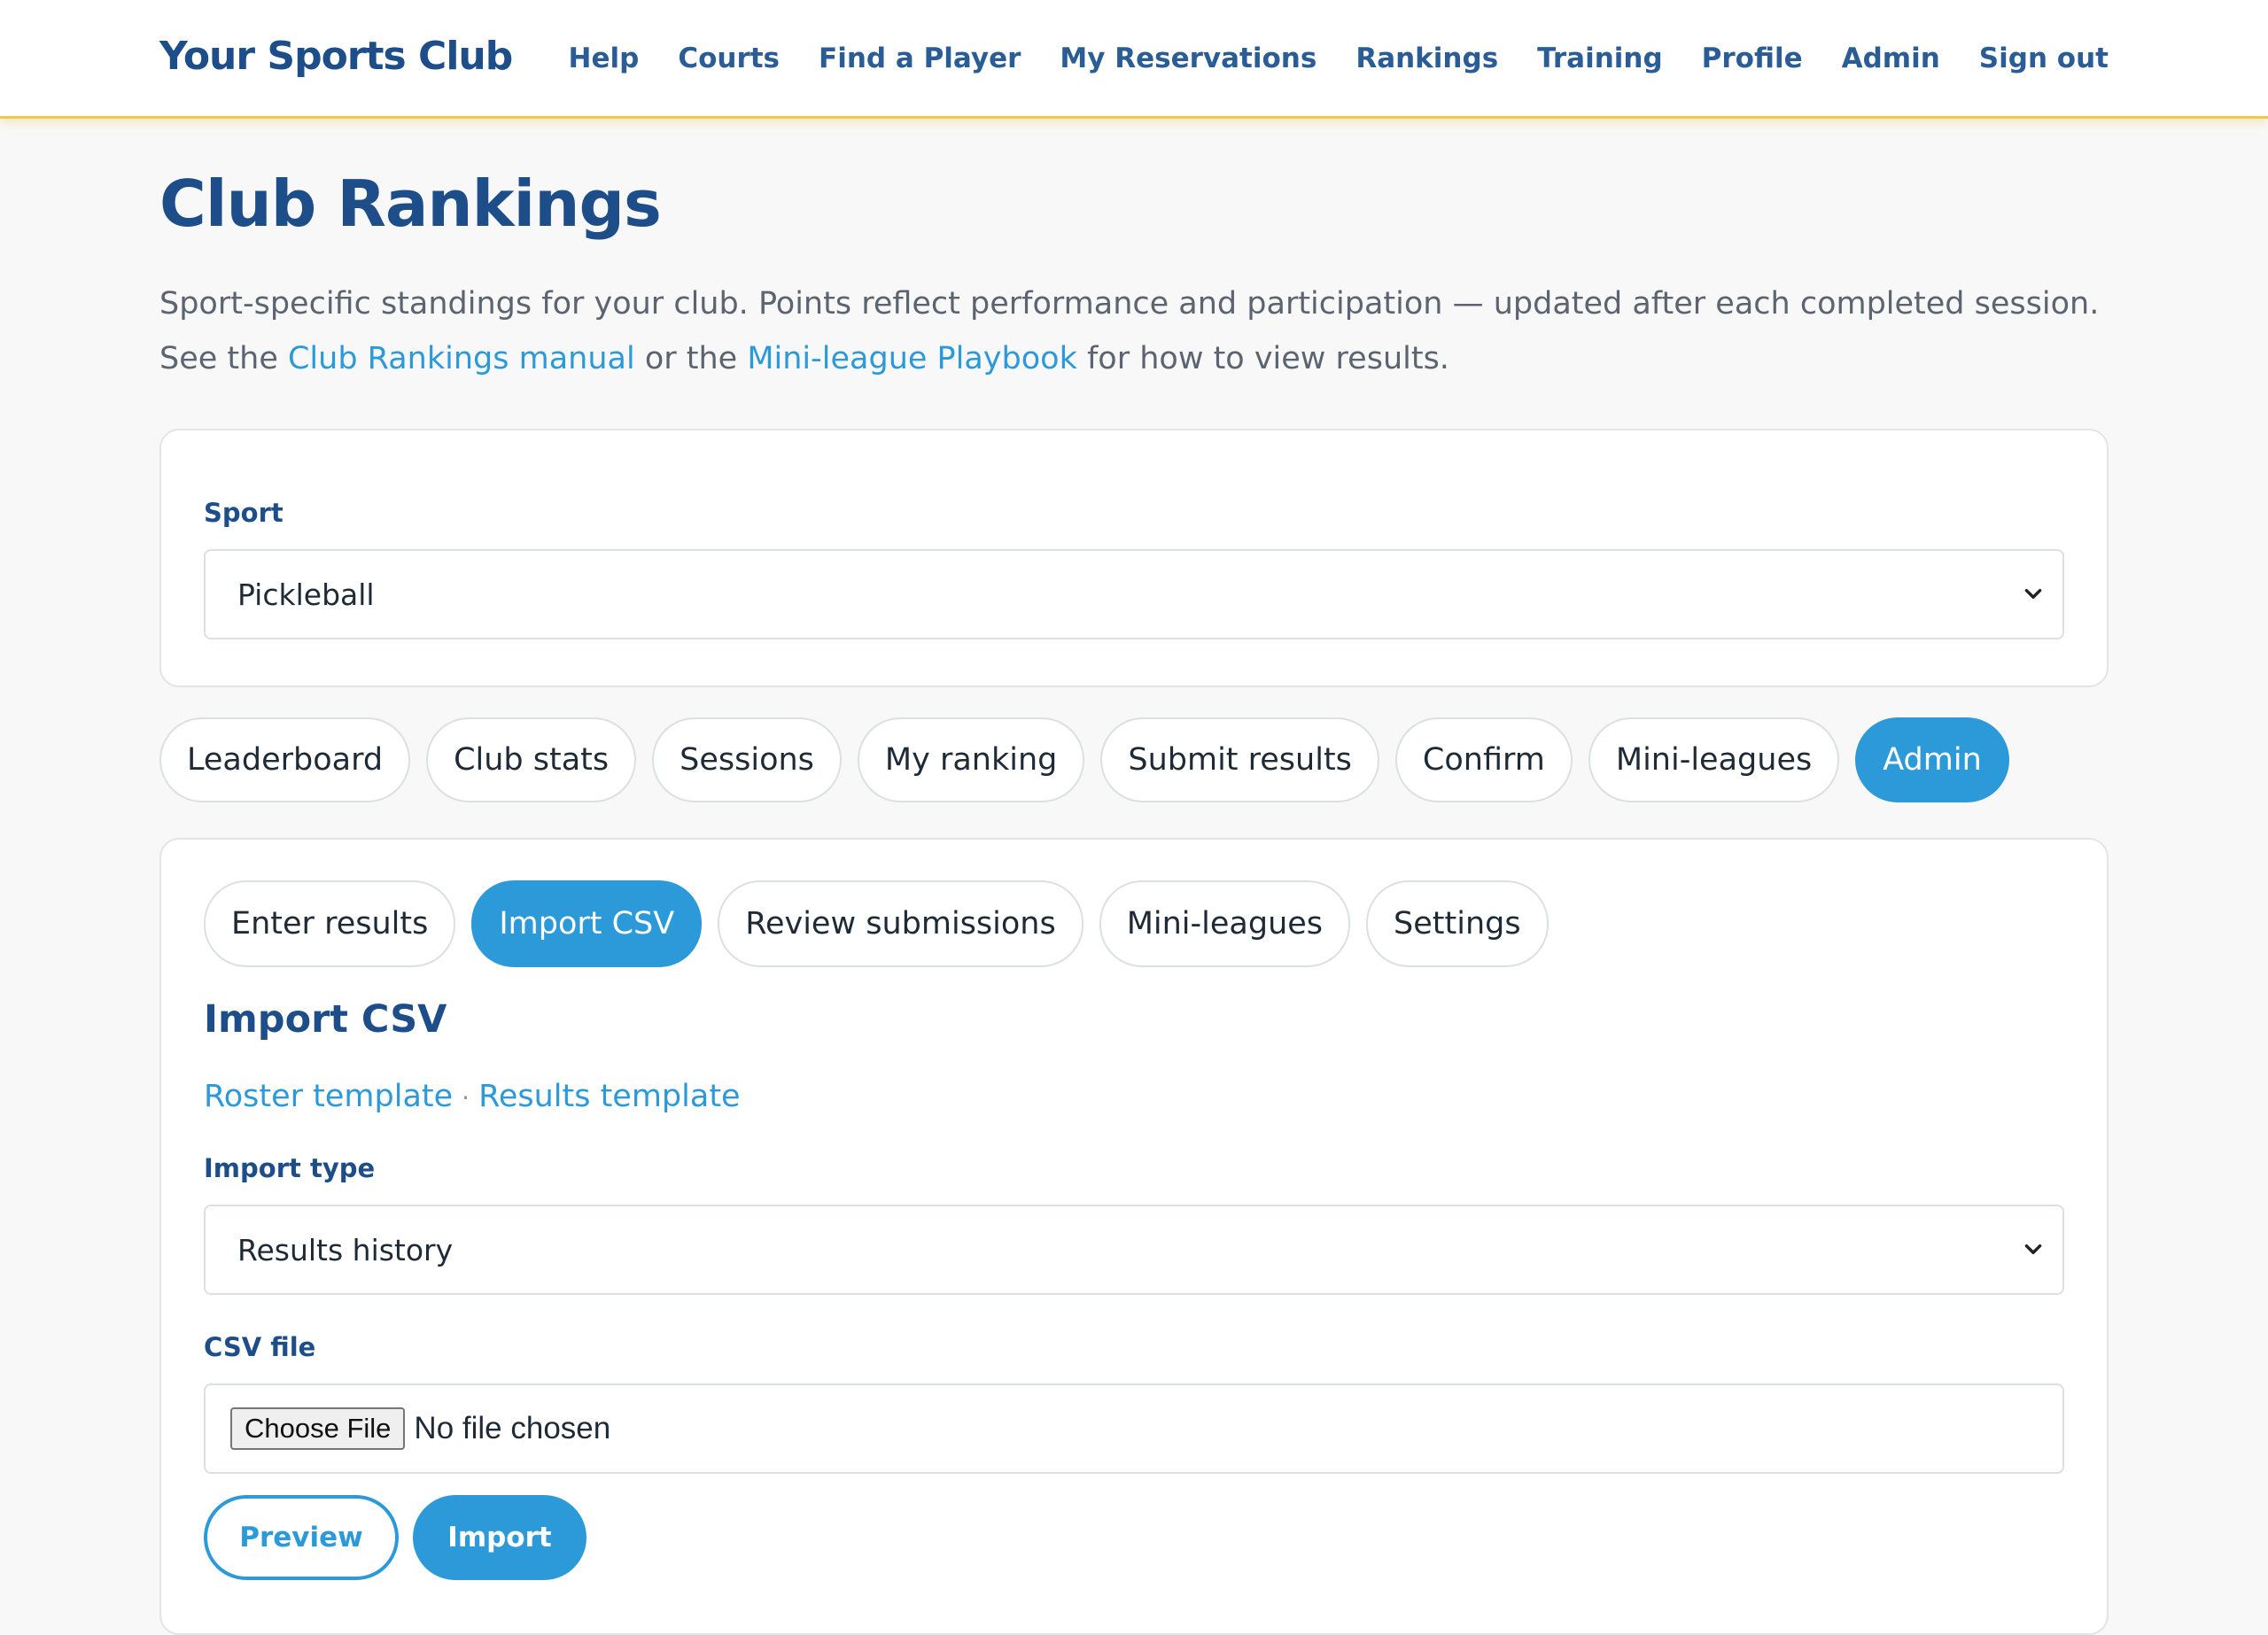 This screenshot has height=1635, width=2268. Describe the element at coordinates (1891, 58) in the screenshot. I see `nav-admin: Admin` at that location.